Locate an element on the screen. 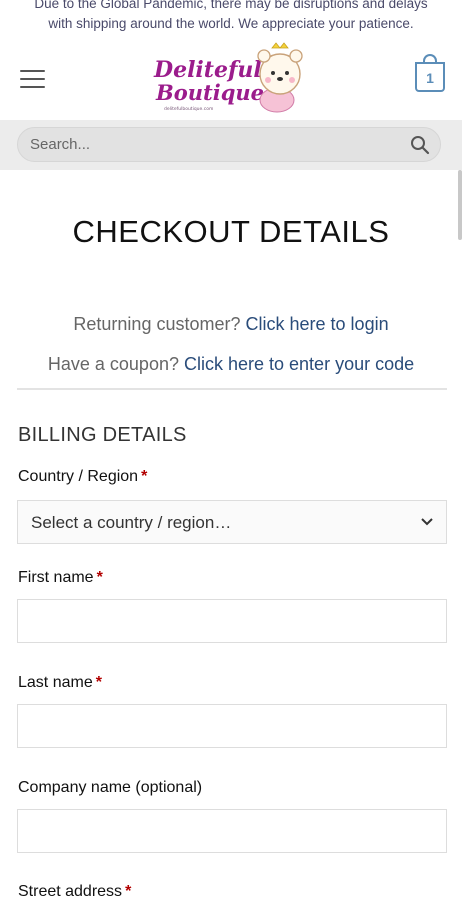 The height and width of the screenshot is (901, 462). returning-customer-text: Returning customer? is located at coordinates (157, 324).